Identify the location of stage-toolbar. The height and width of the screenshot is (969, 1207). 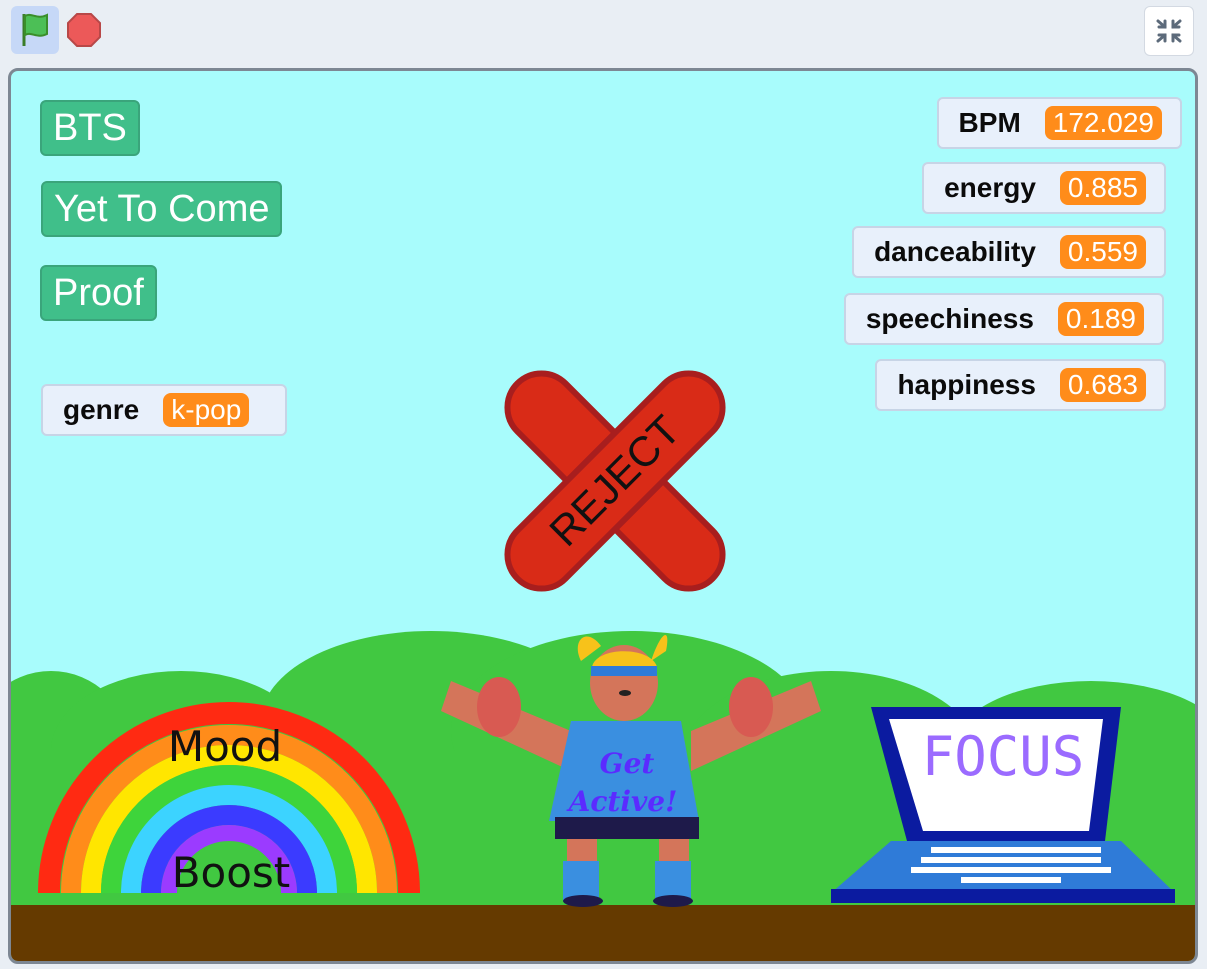
(603, 31).